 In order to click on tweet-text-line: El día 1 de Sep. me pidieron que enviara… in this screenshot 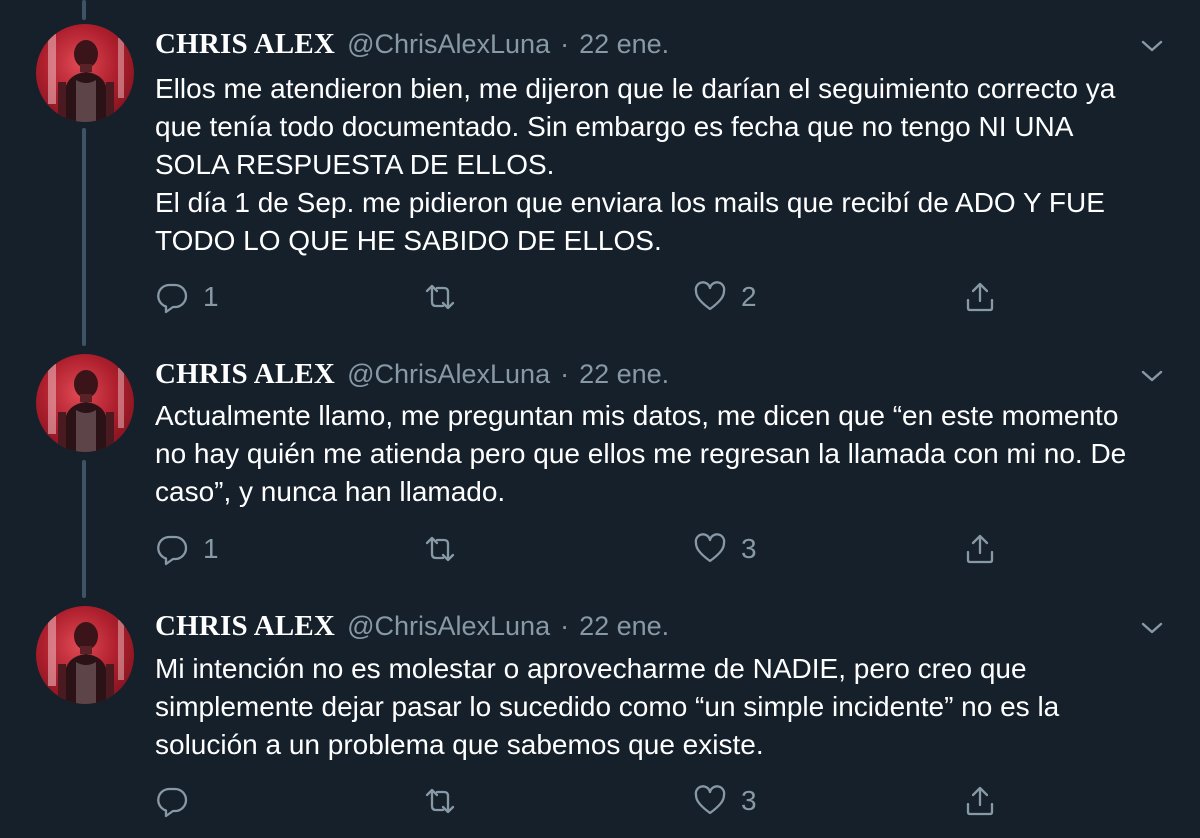, I will do `click(630, 202)`.